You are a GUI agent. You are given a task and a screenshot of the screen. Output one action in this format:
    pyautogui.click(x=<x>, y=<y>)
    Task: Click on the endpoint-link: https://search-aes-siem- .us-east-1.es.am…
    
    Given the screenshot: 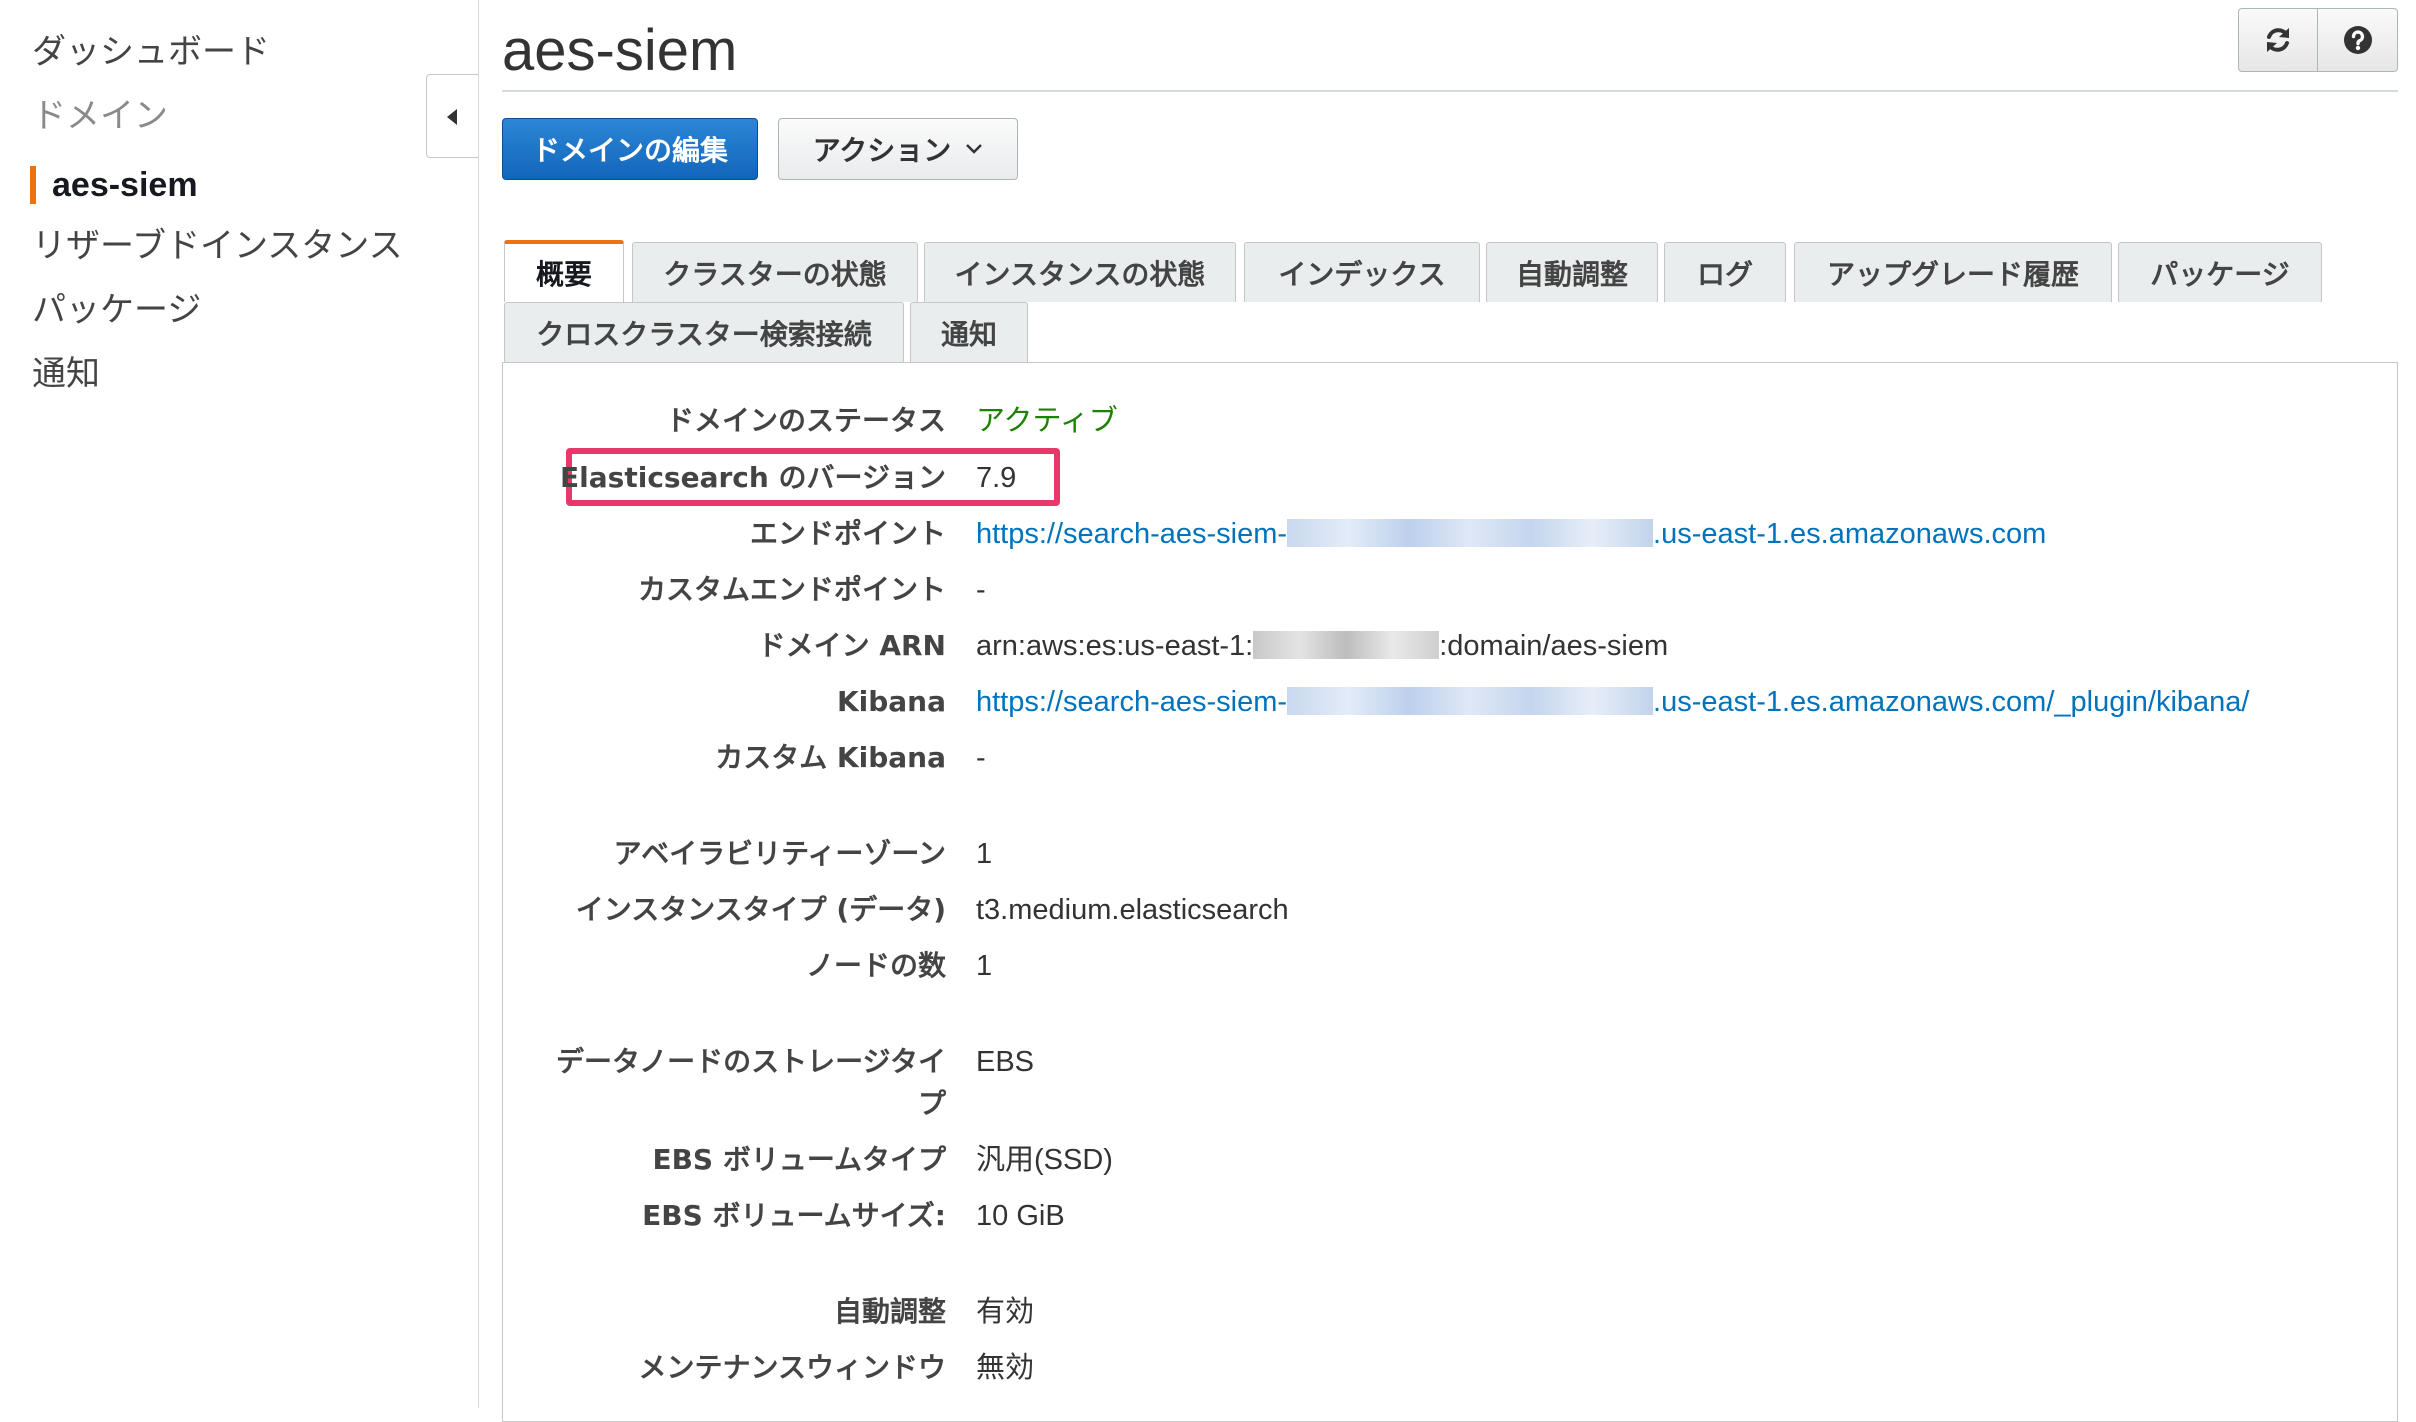 What is the action you would take?
    pyautogui.click(x=1511, y=534)
    